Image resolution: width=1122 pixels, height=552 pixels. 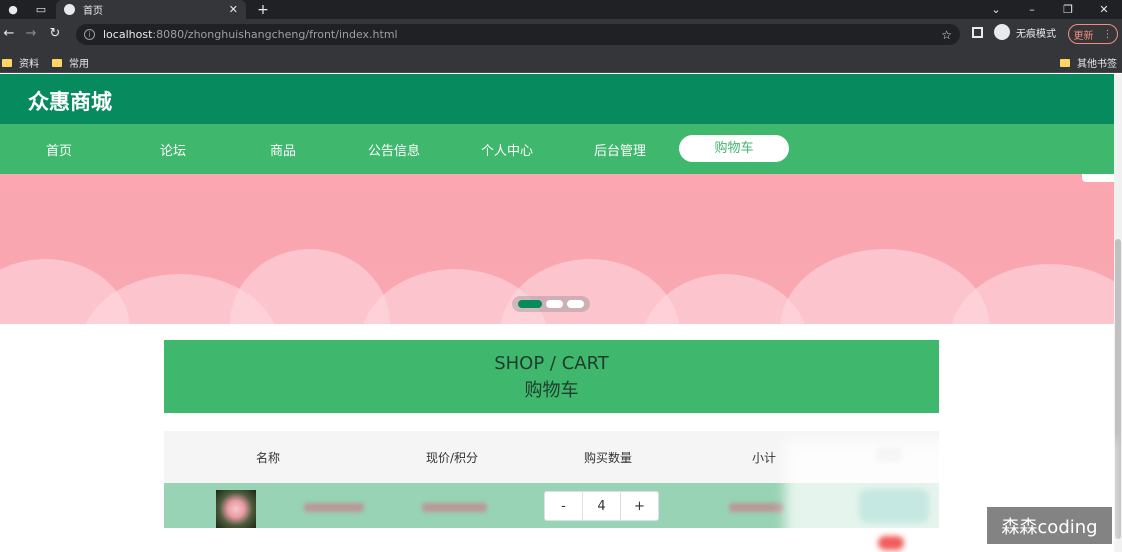 What do you see at coordinates (128, 34) in the screenshot?
I see `url-host: localhost` at bounding box center [128, 34].